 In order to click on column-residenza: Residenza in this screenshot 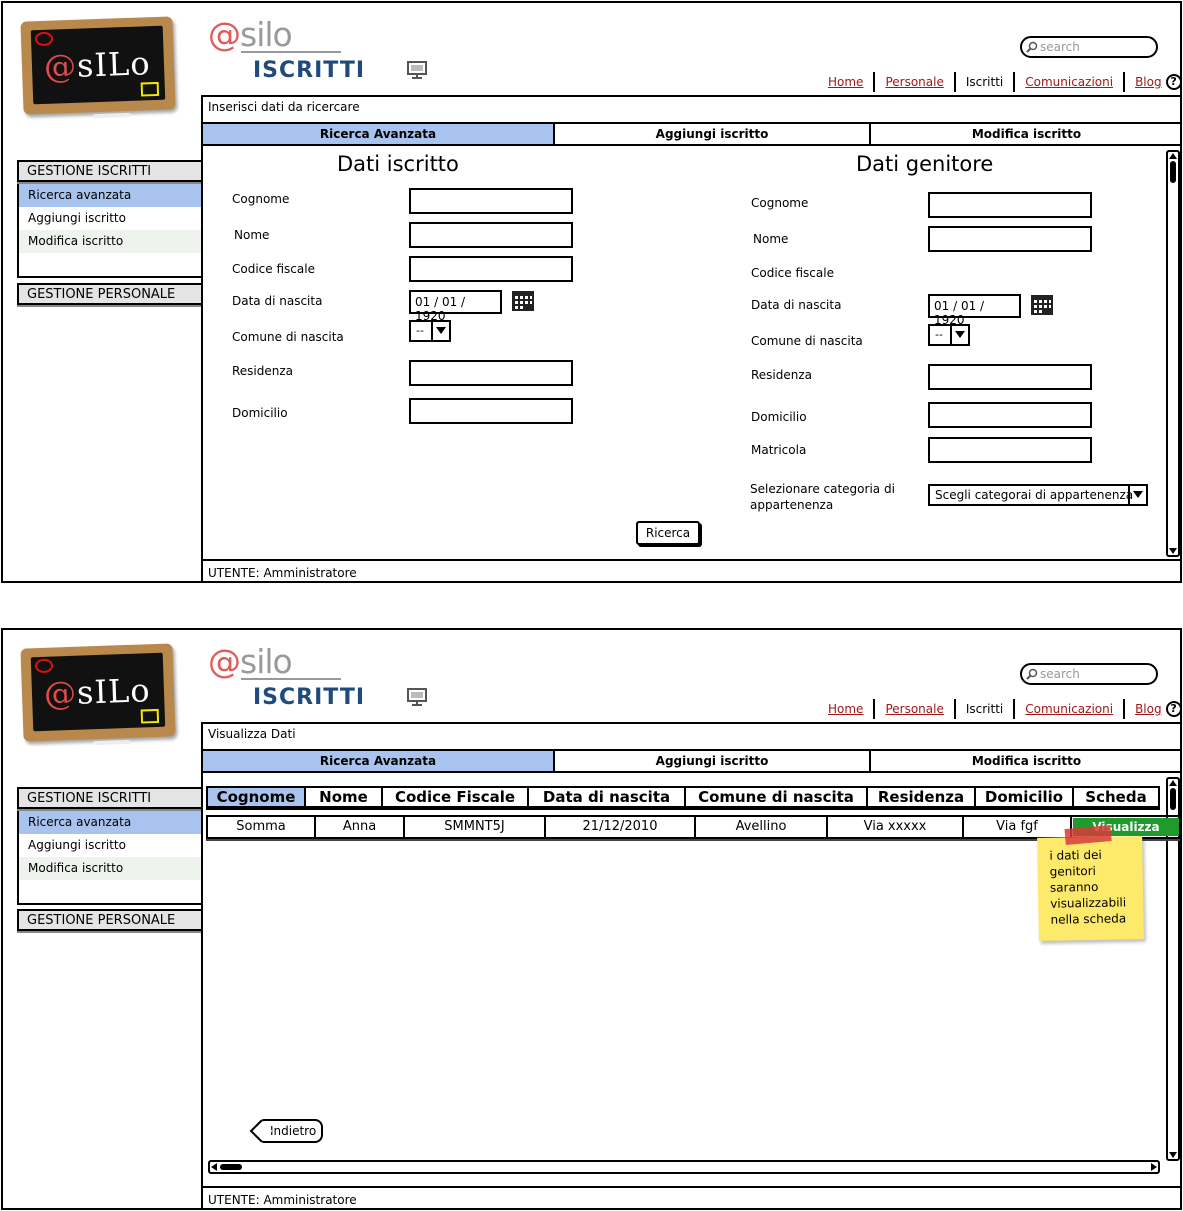, I will do `click(922, 797)`.